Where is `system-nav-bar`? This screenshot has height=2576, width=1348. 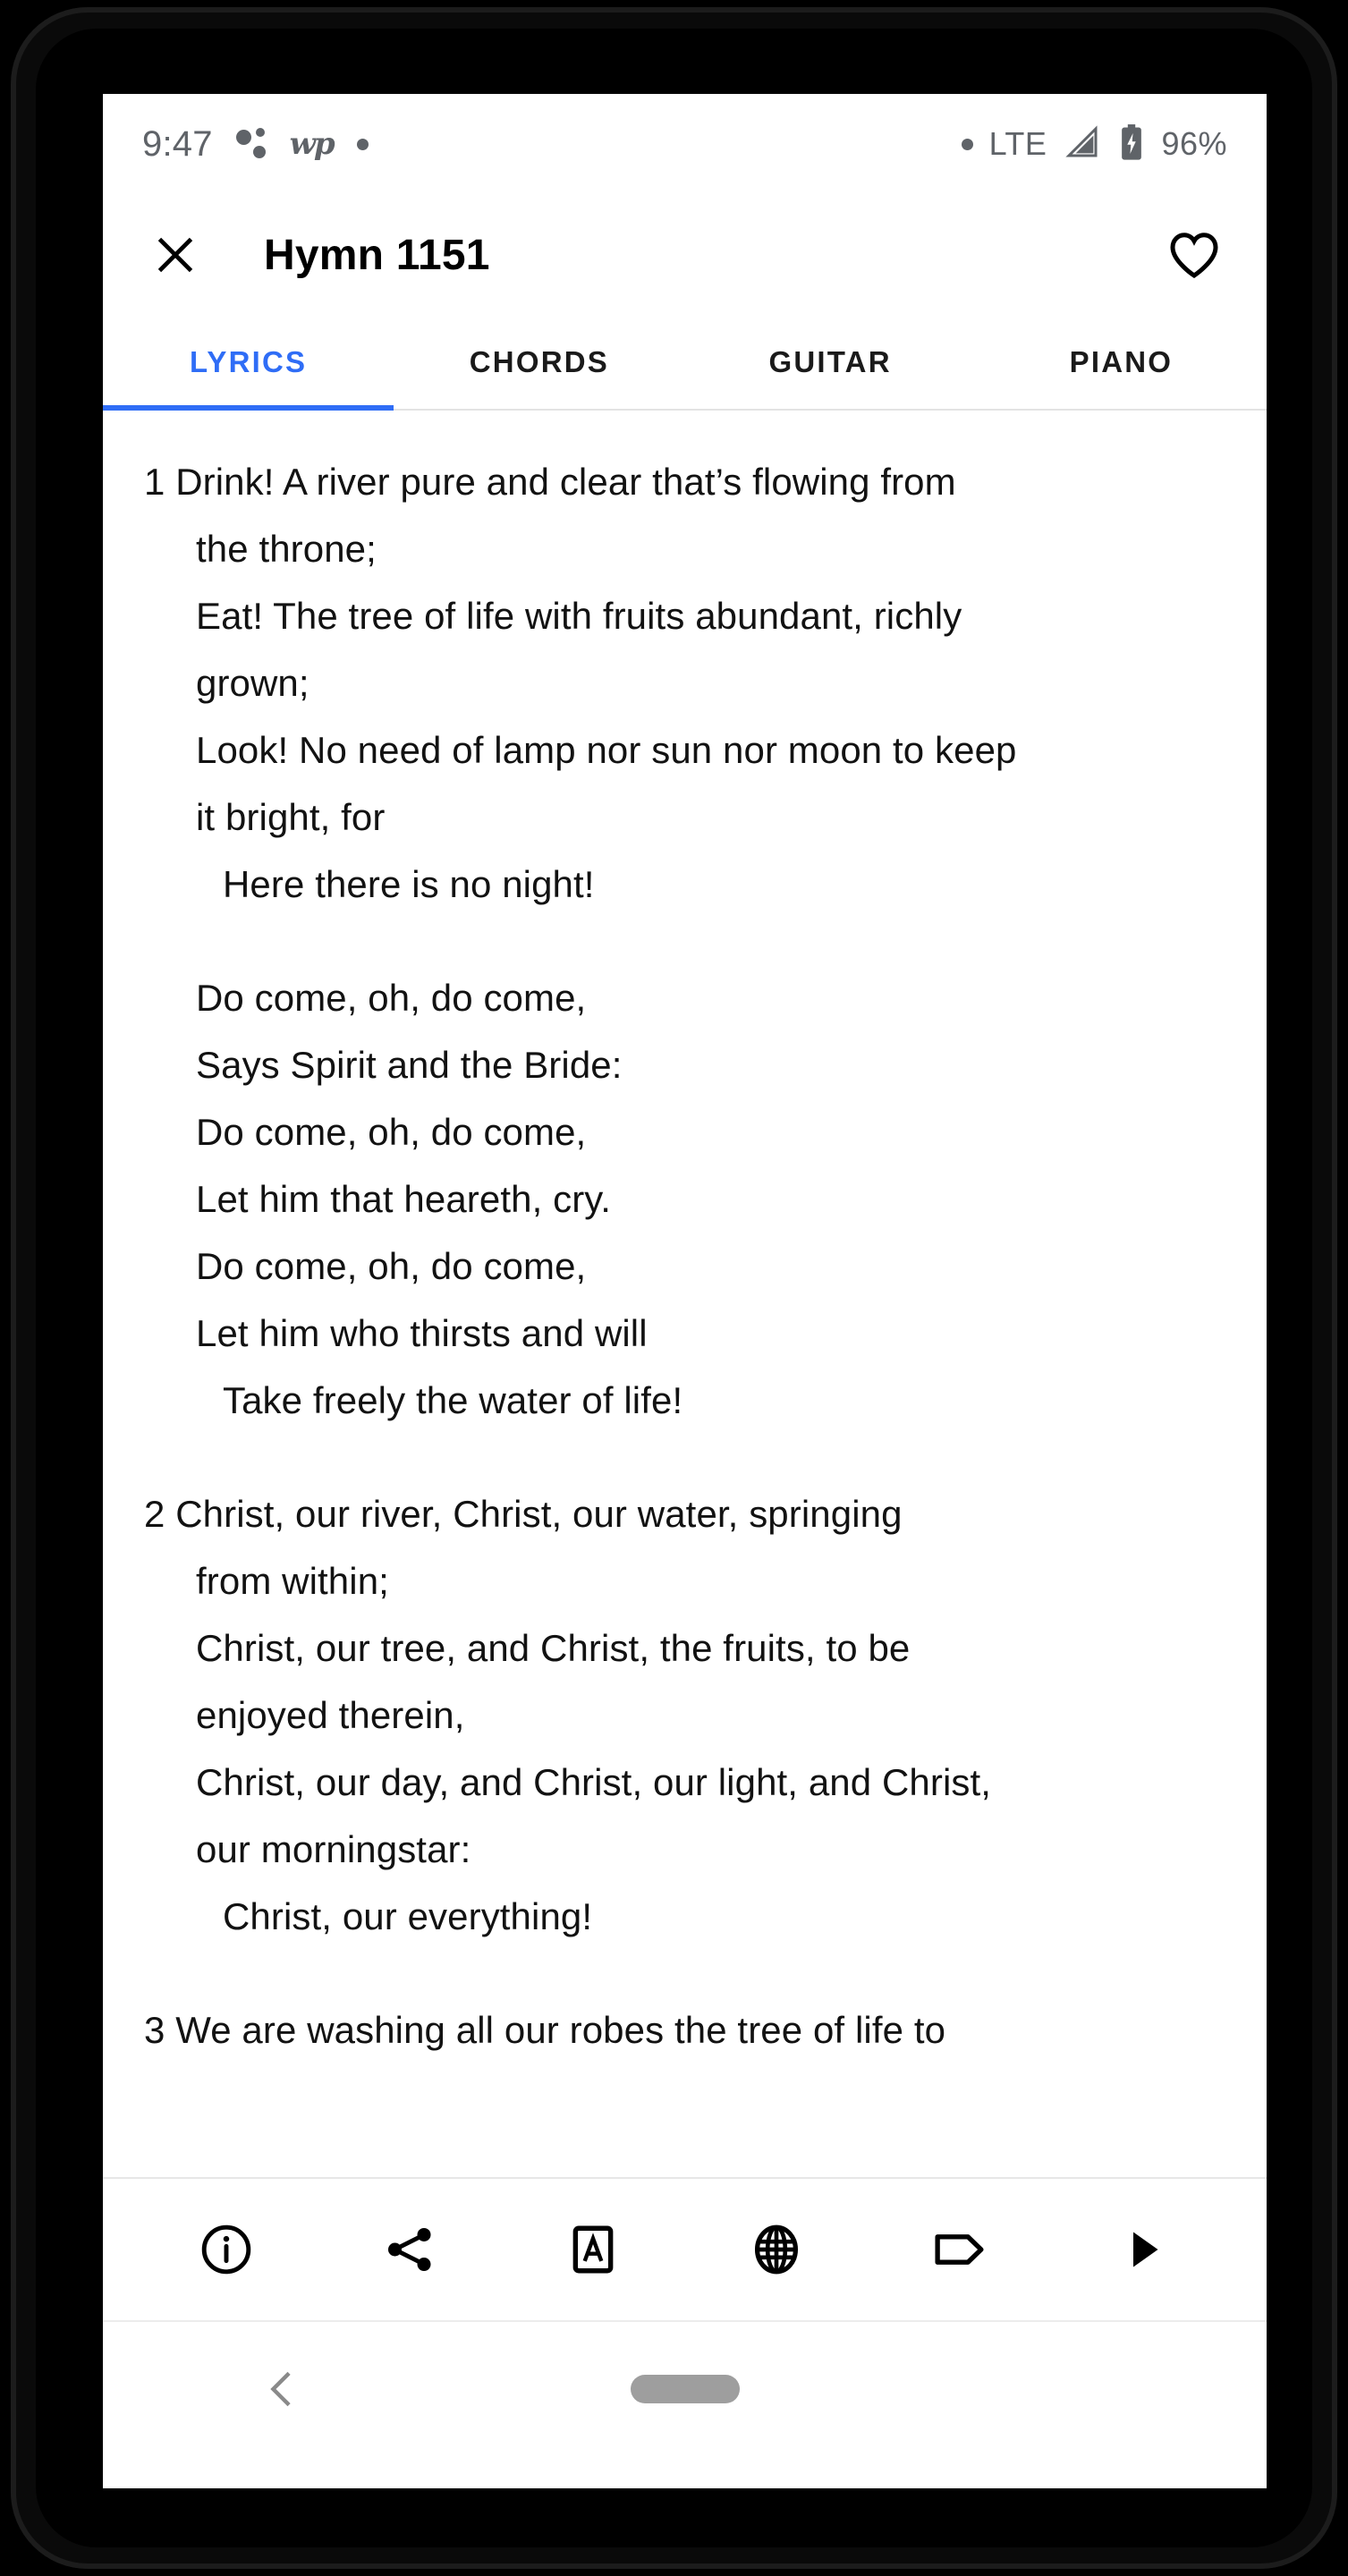
system-nav-bar is located at coordinates (685, 2388).